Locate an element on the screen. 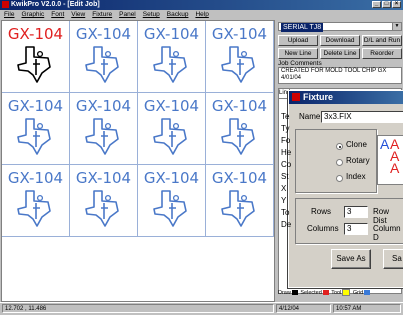  legend-draw-swatch is located at coordinates (294, 292).